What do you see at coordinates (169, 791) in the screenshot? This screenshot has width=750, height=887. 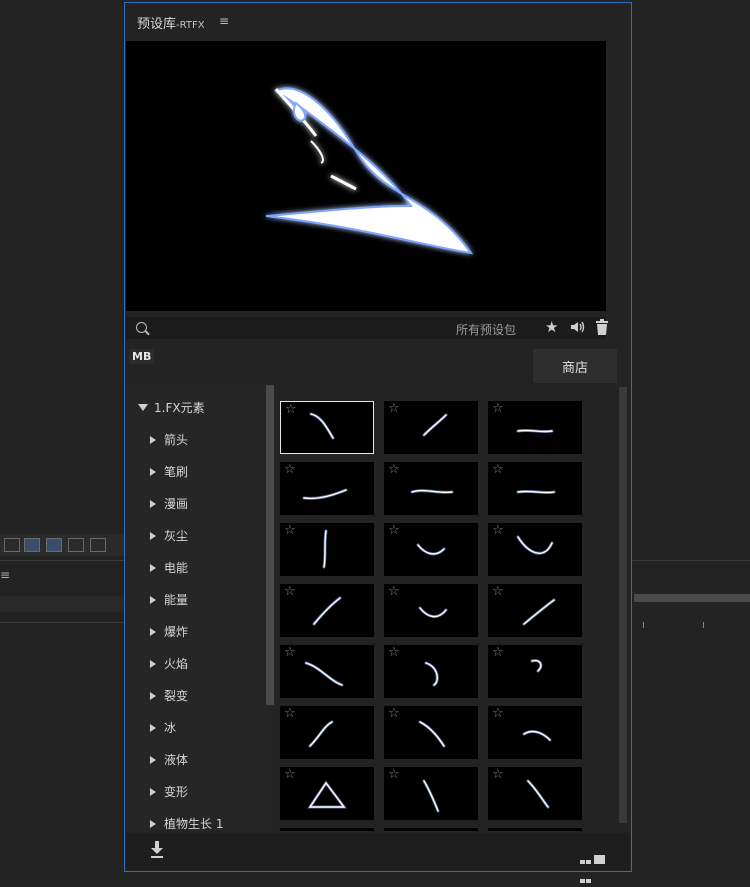 I see `tree-item: 变形` at bounding box center [169, 791].